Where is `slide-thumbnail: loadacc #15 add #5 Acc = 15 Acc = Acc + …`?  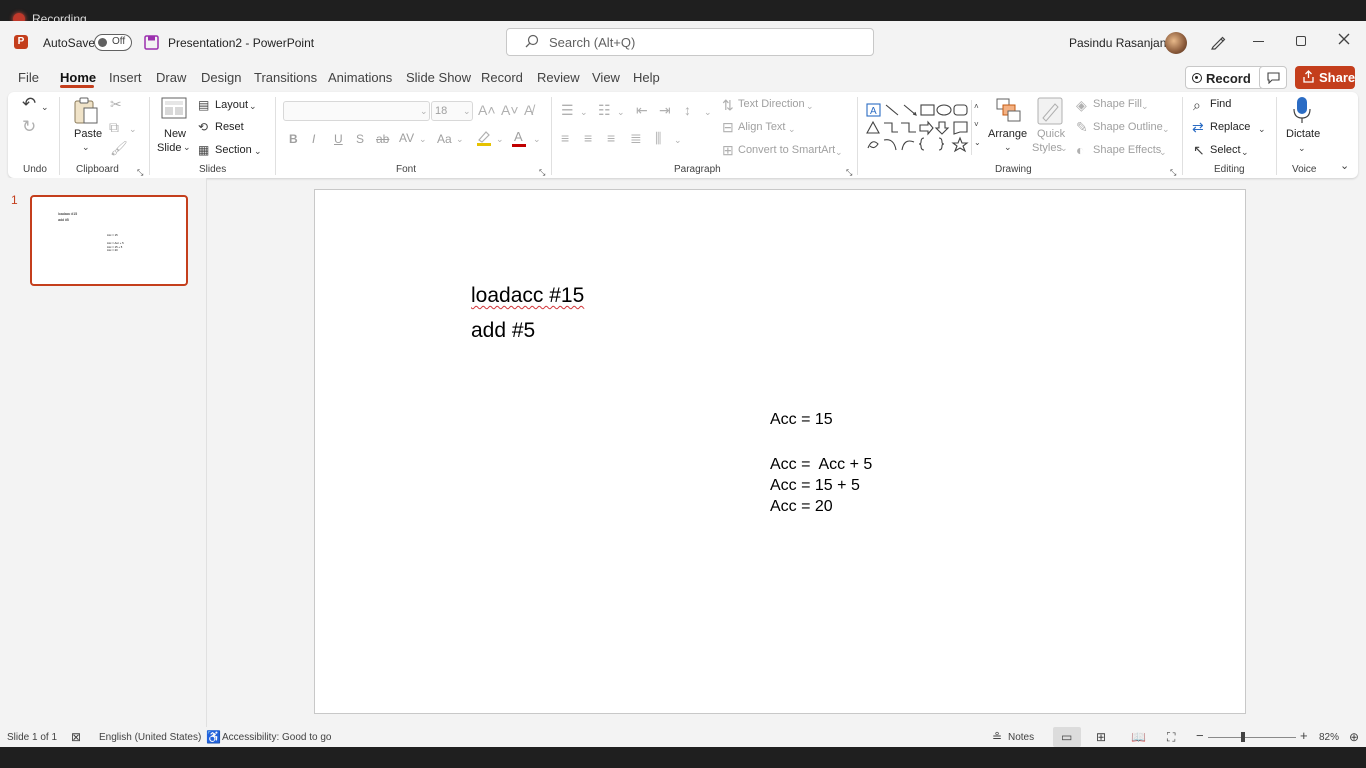
slide-thumbnail: loadacc #15 add #5 Acc = 15 Acc = Acc + … is located at coordinates (109, 240).